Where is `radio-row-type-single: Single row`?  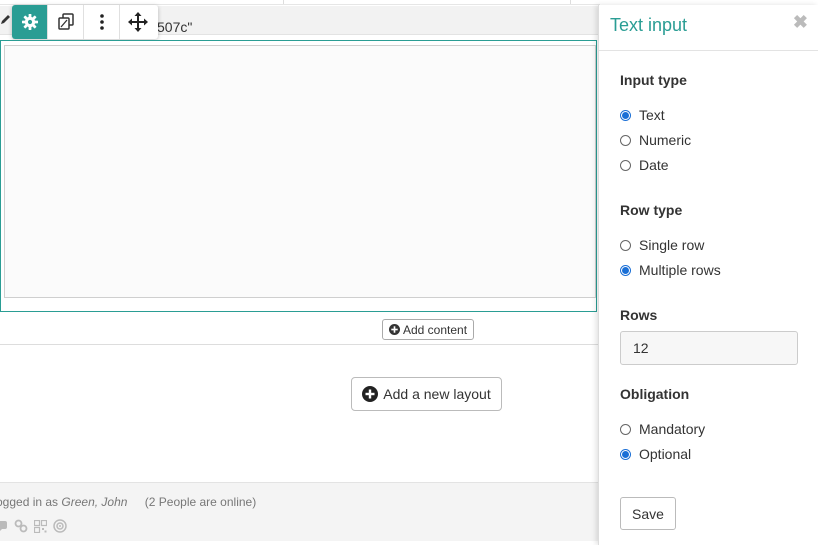 radio-row-type-single: Single row is located at coordinates (662, 245).